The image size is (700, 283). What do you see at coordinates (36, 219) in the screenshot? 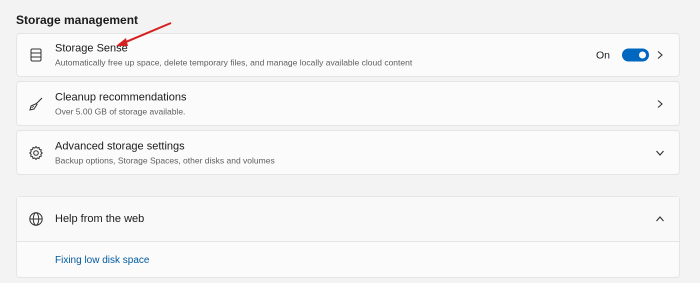
I see `globe-icon` at bounding box center [36, 219].